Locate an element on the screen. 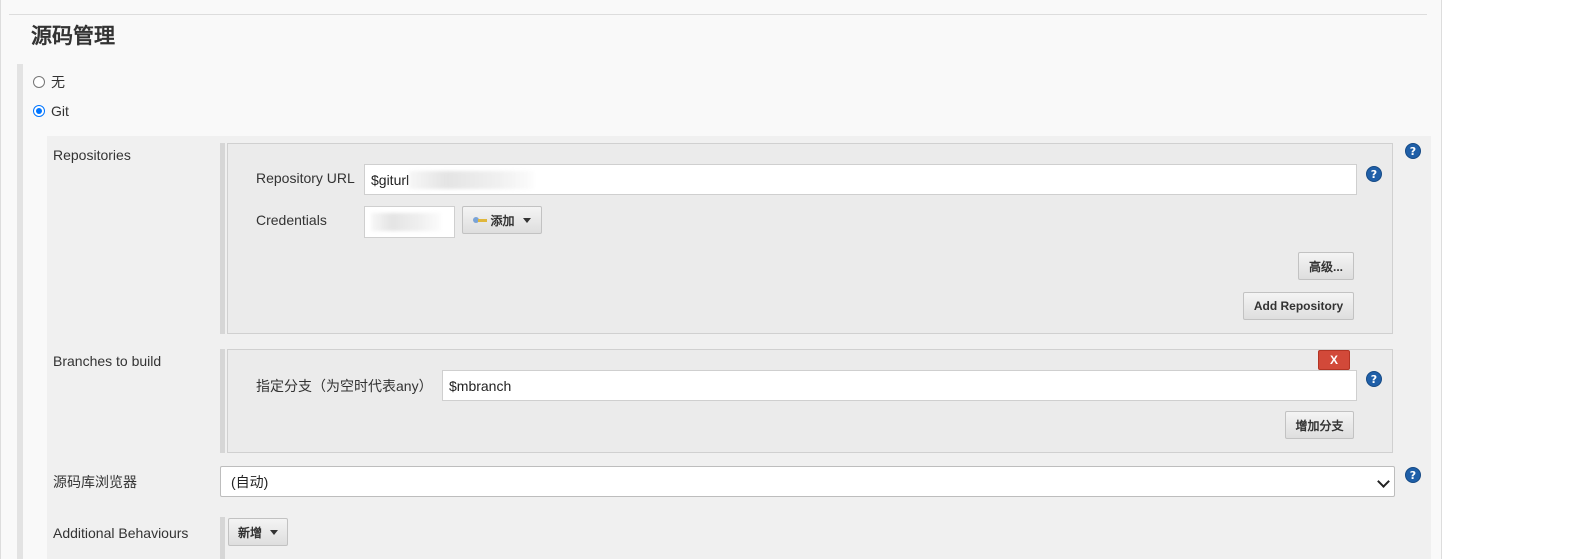 The image size is (1571, 559). redacted-credentials is located at coordinates (406, 222).